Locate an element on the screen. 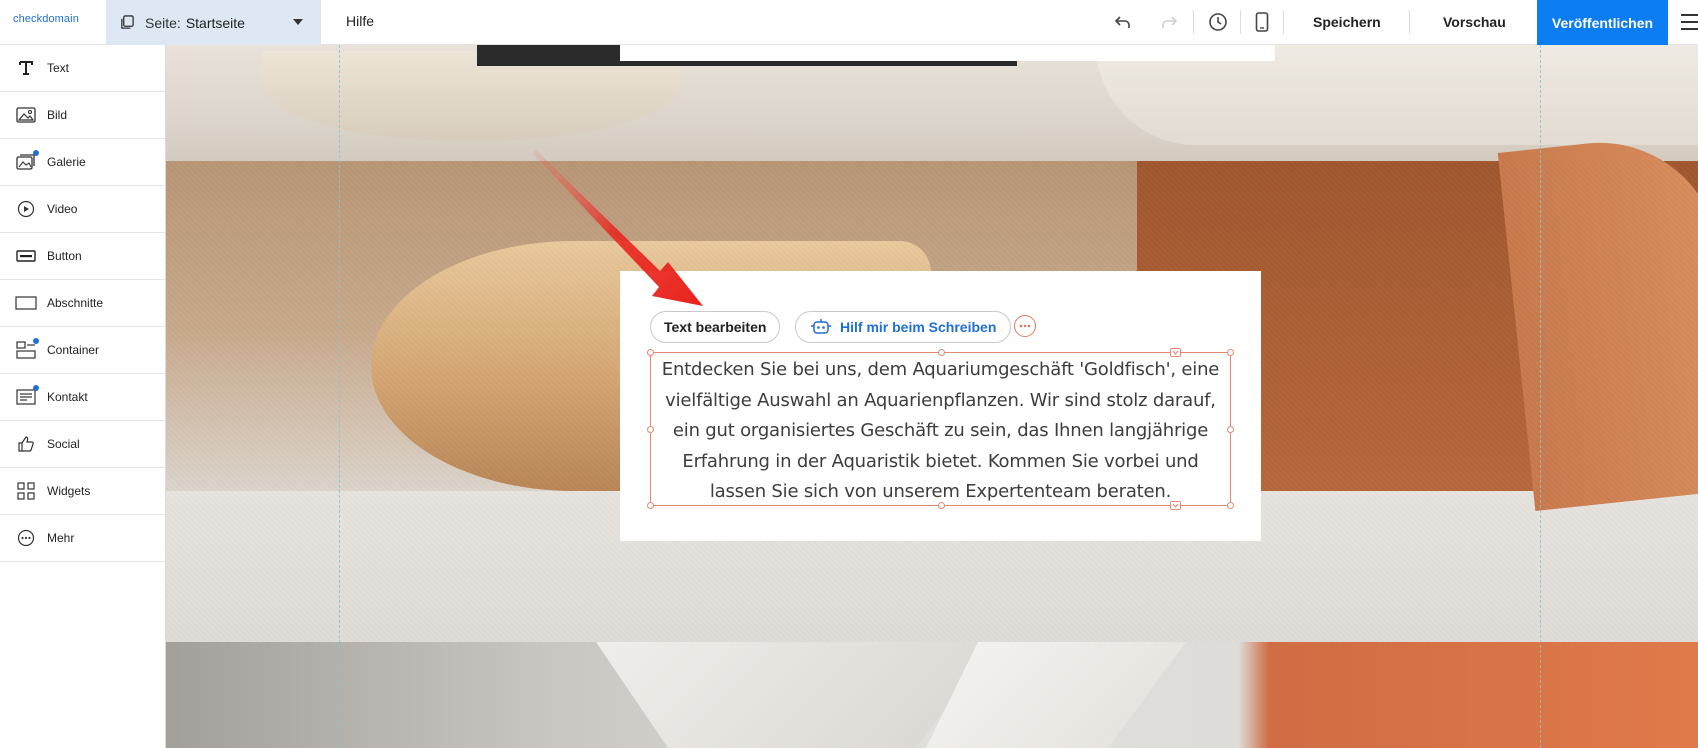 The width and height of the screenshot is (1698, 748). sidebar-item-social: Social is located at coordinates (82, 444).